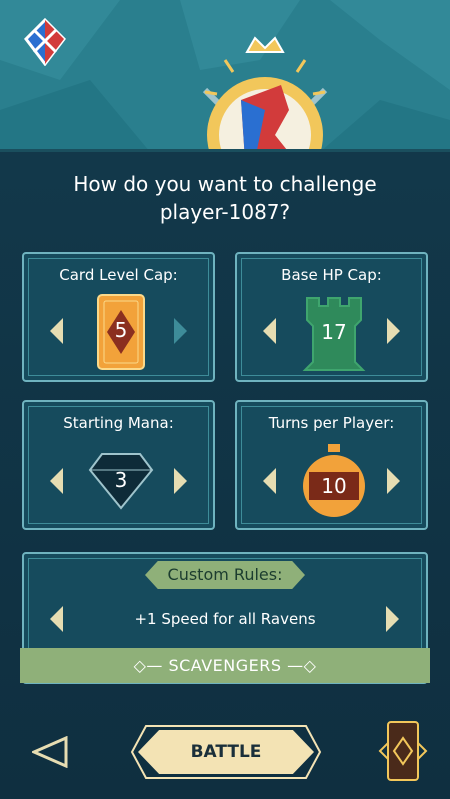 The width and height of the screenshot is (450, 799). I want to click on custom-rule-text: +1 Speed for all Ravens, so click(225, 619).